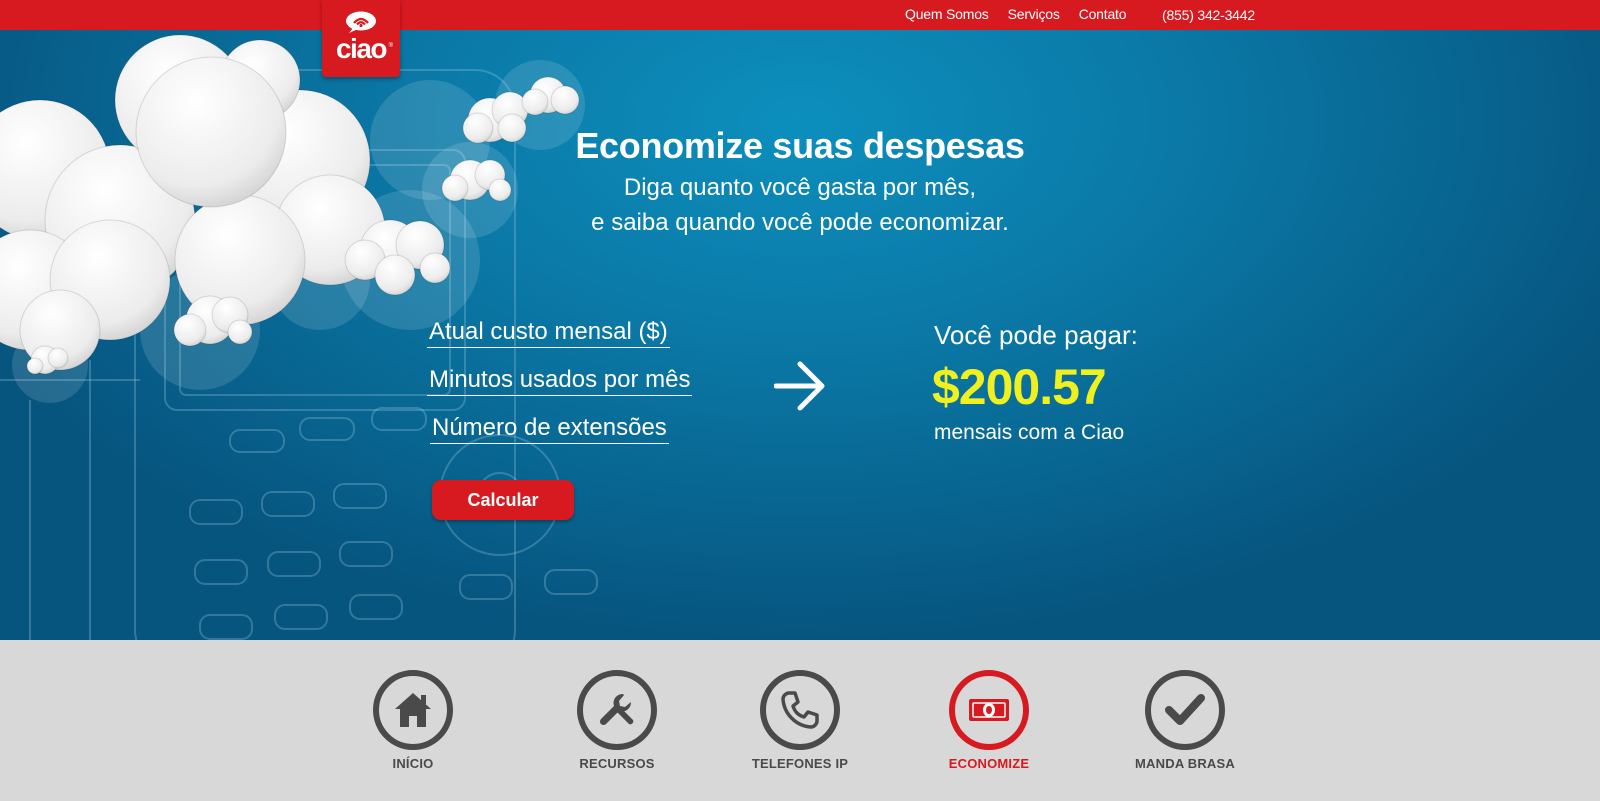  I want to click on nav-label: MANDA BRASA, so click(1185, 763).